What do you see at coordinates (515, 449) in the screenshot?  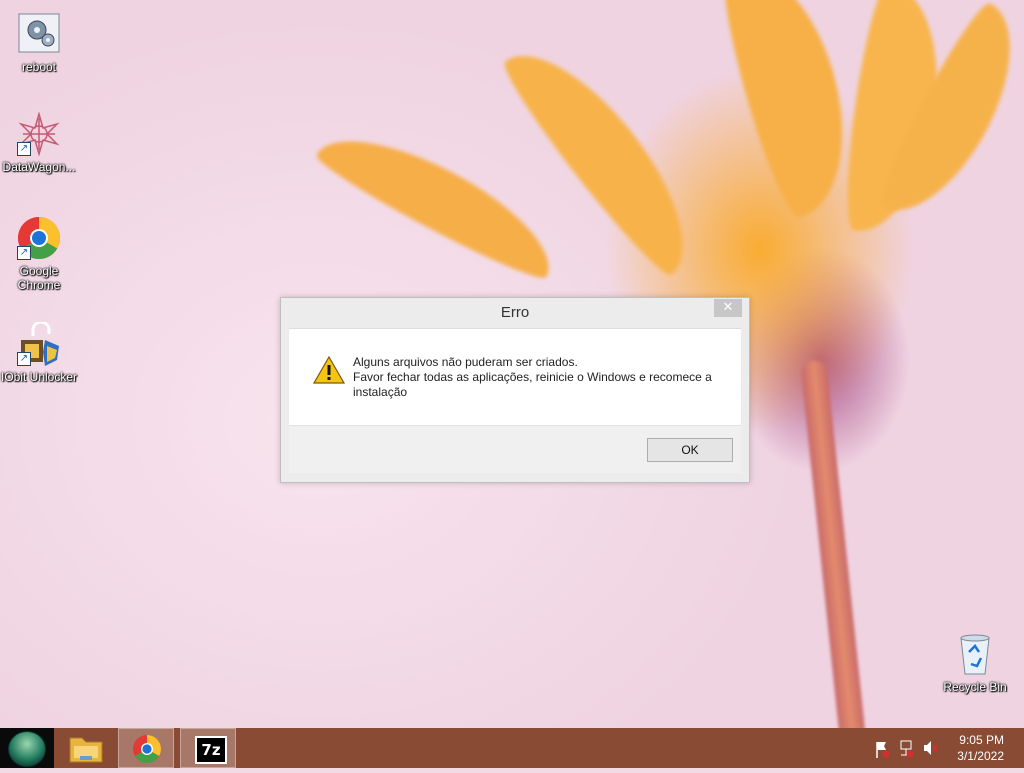 I see `dialog-footer: OK` at bounding box center [515, 449].